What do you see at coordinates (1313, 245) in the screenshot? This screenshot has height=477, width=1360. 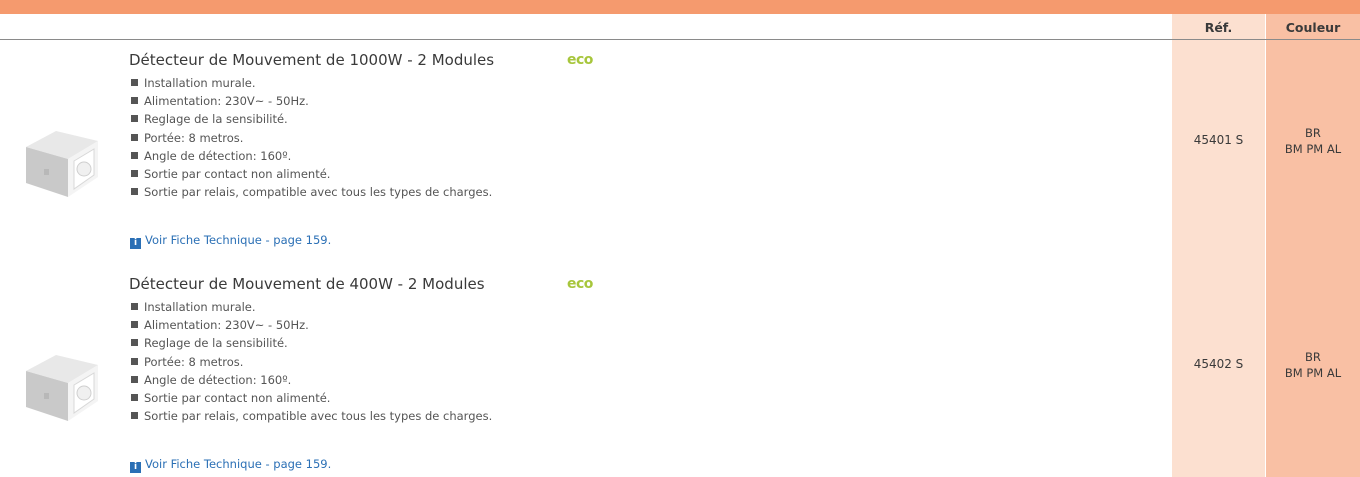 I see `color-column-background` at bounding box center [1313, 245].